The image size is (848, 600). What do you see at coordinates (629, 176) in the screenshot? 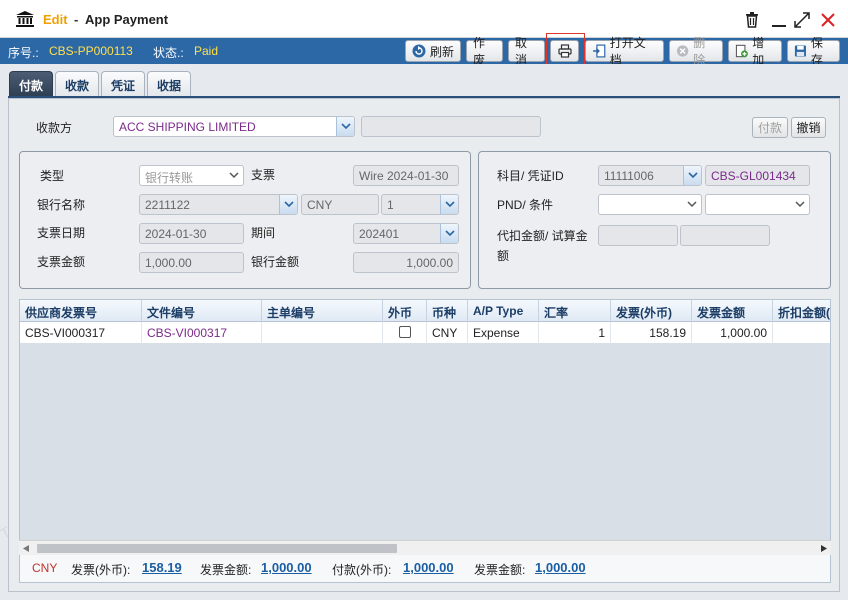
I see `account-value: 11111006` at bounding box center [629, 176].